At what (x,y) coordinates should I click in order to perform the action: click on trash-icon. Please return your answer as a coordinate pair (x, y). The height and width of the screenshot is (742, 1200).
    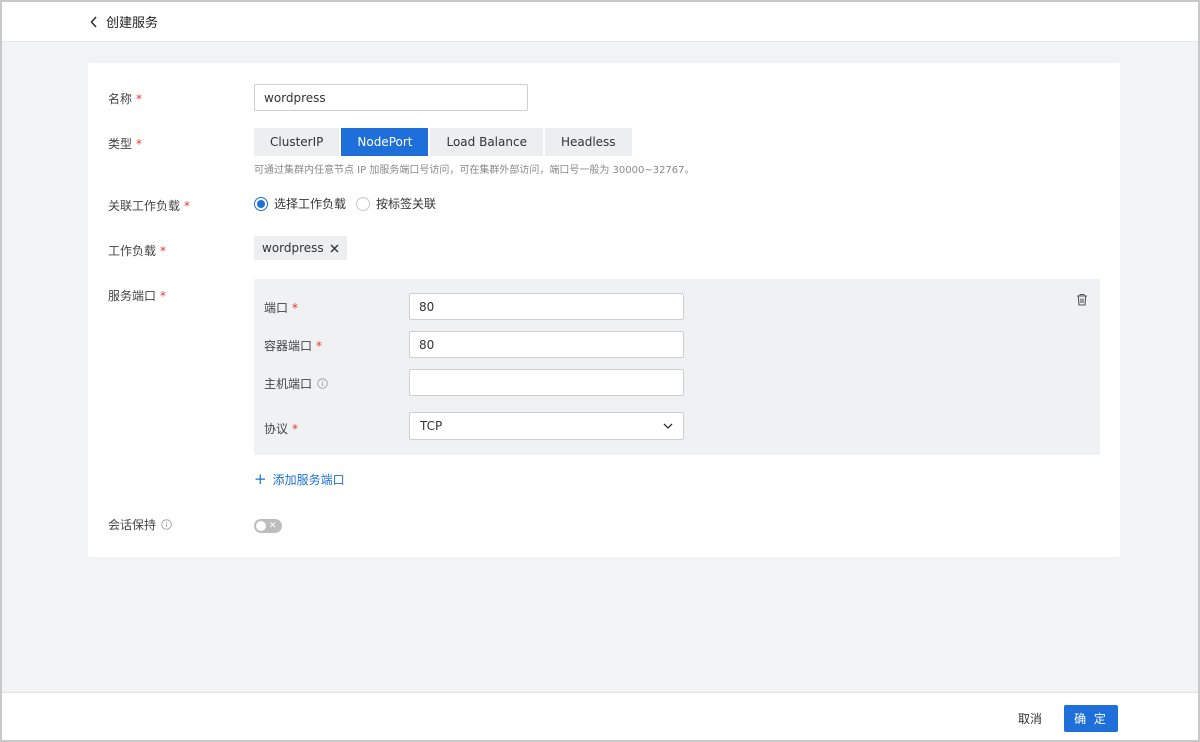
    Looking at the image, I should click on (1082, 301).